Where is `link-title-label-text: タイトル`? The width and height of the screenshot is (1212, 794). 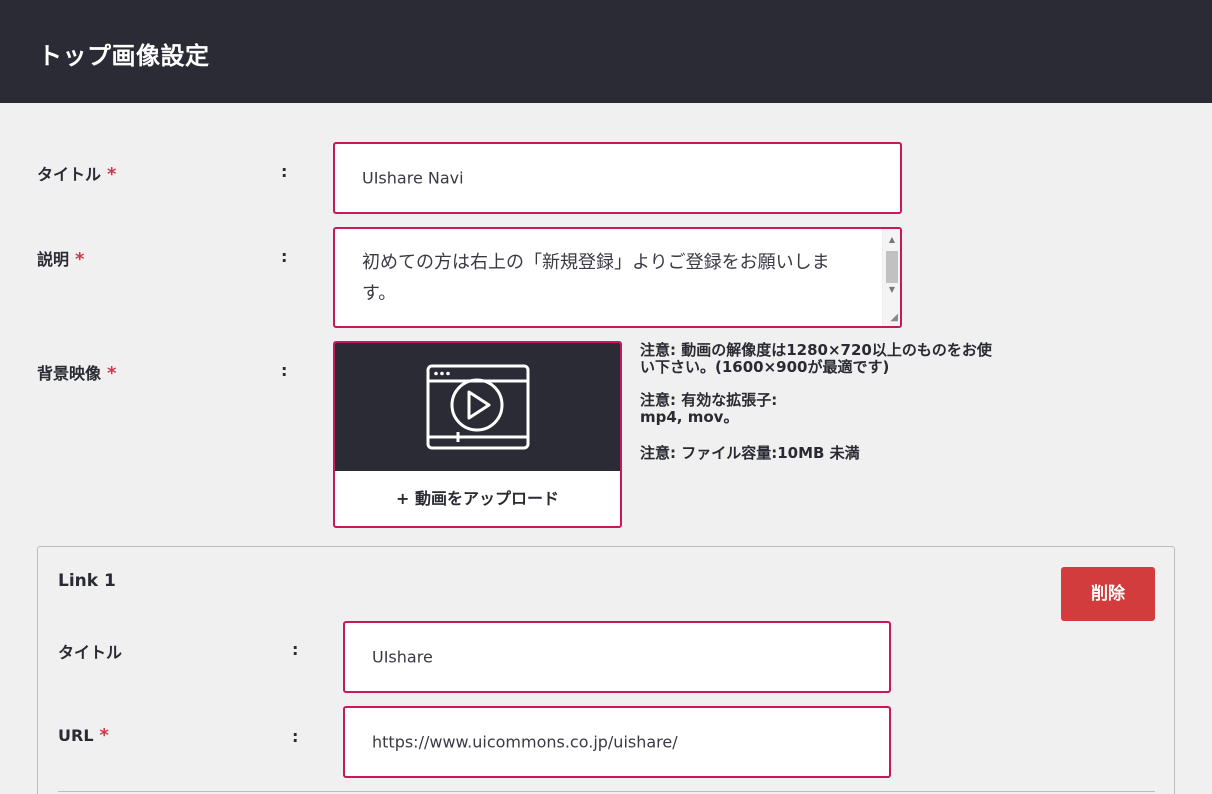 link-title-label-text: タイトル is located at coordinates (90, 652).